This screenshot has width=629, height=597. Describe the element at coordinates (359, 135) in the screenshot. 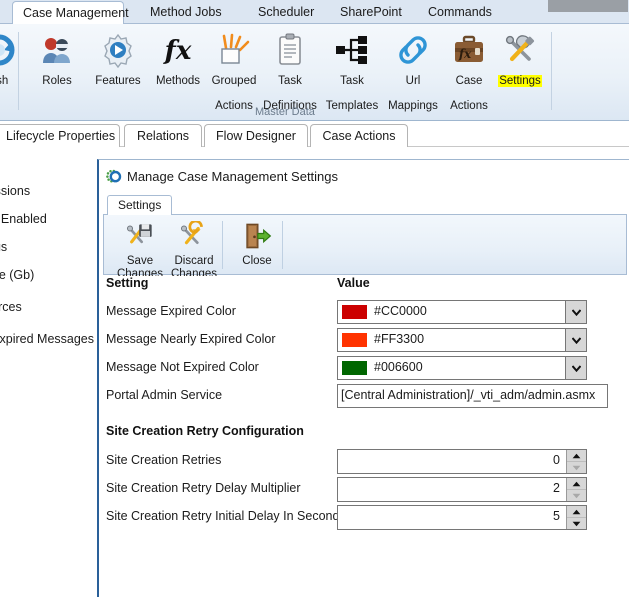

I see `page-tab-case-actions: Case Actions` at that location.